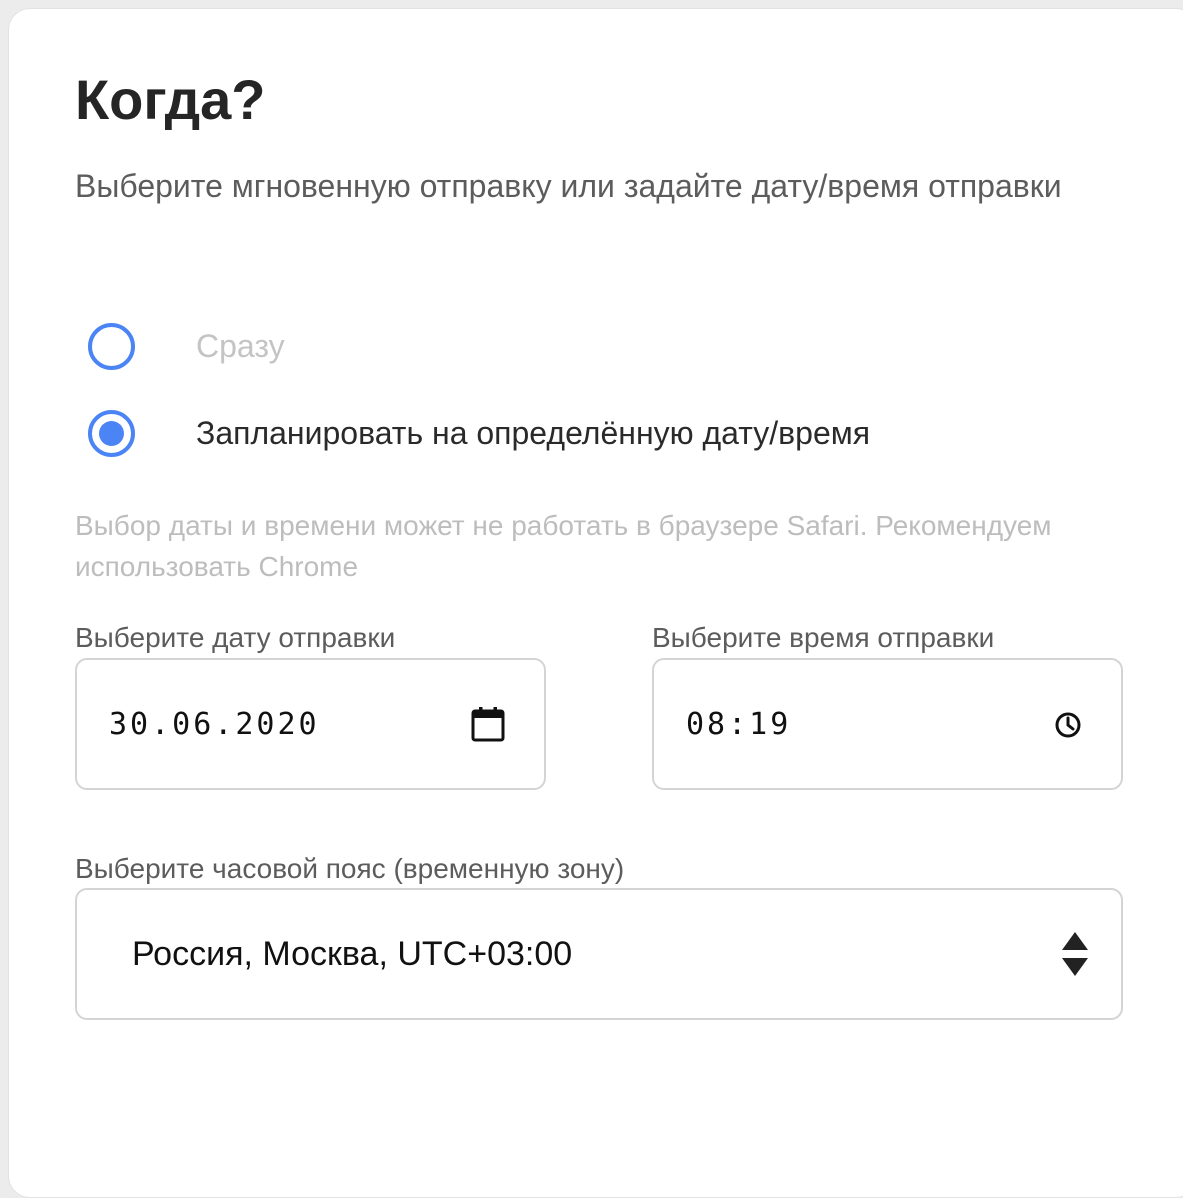  Describe the element at coordinates (186, 346) in the screenshot. I see `radio-option-immediate: Сразу` at that location.